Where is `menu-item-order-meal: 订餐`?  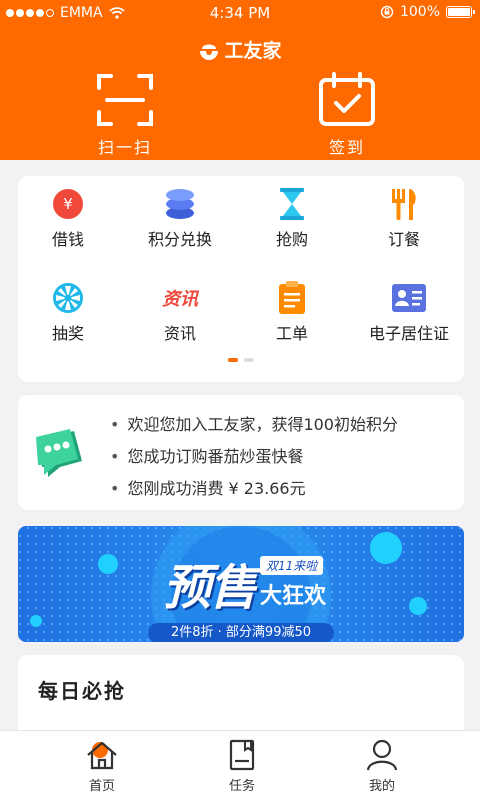
menu-item-order-meal: 订餐 is located at coordinates (404, 218).